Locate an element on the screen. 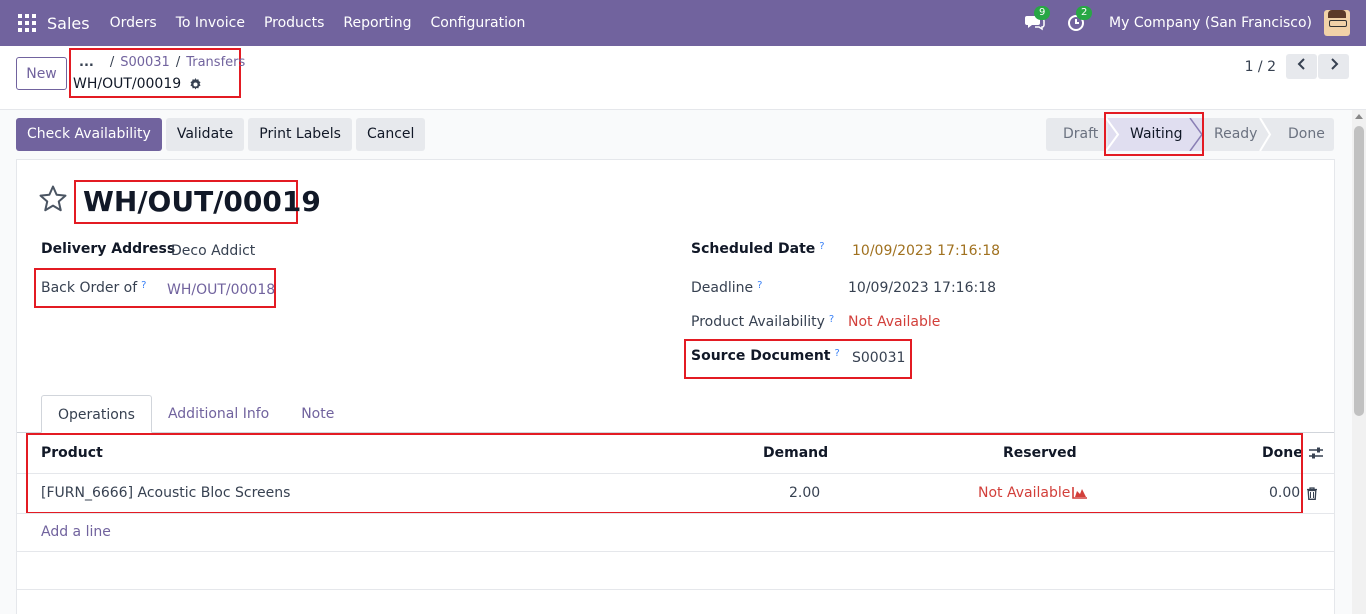  deadline-label-text: Deadline is located at coordinates (722, 288).